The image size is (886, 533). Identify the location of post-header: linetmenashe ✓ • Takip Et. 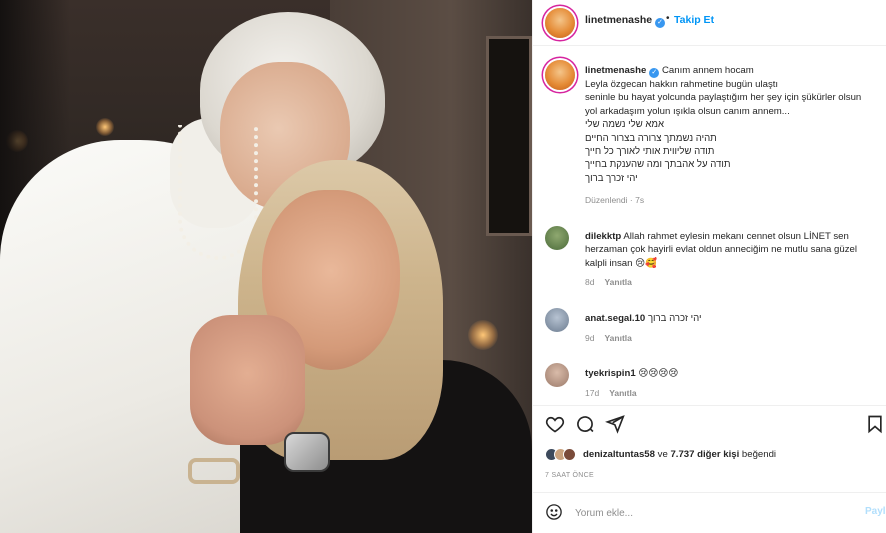
(709, 23).